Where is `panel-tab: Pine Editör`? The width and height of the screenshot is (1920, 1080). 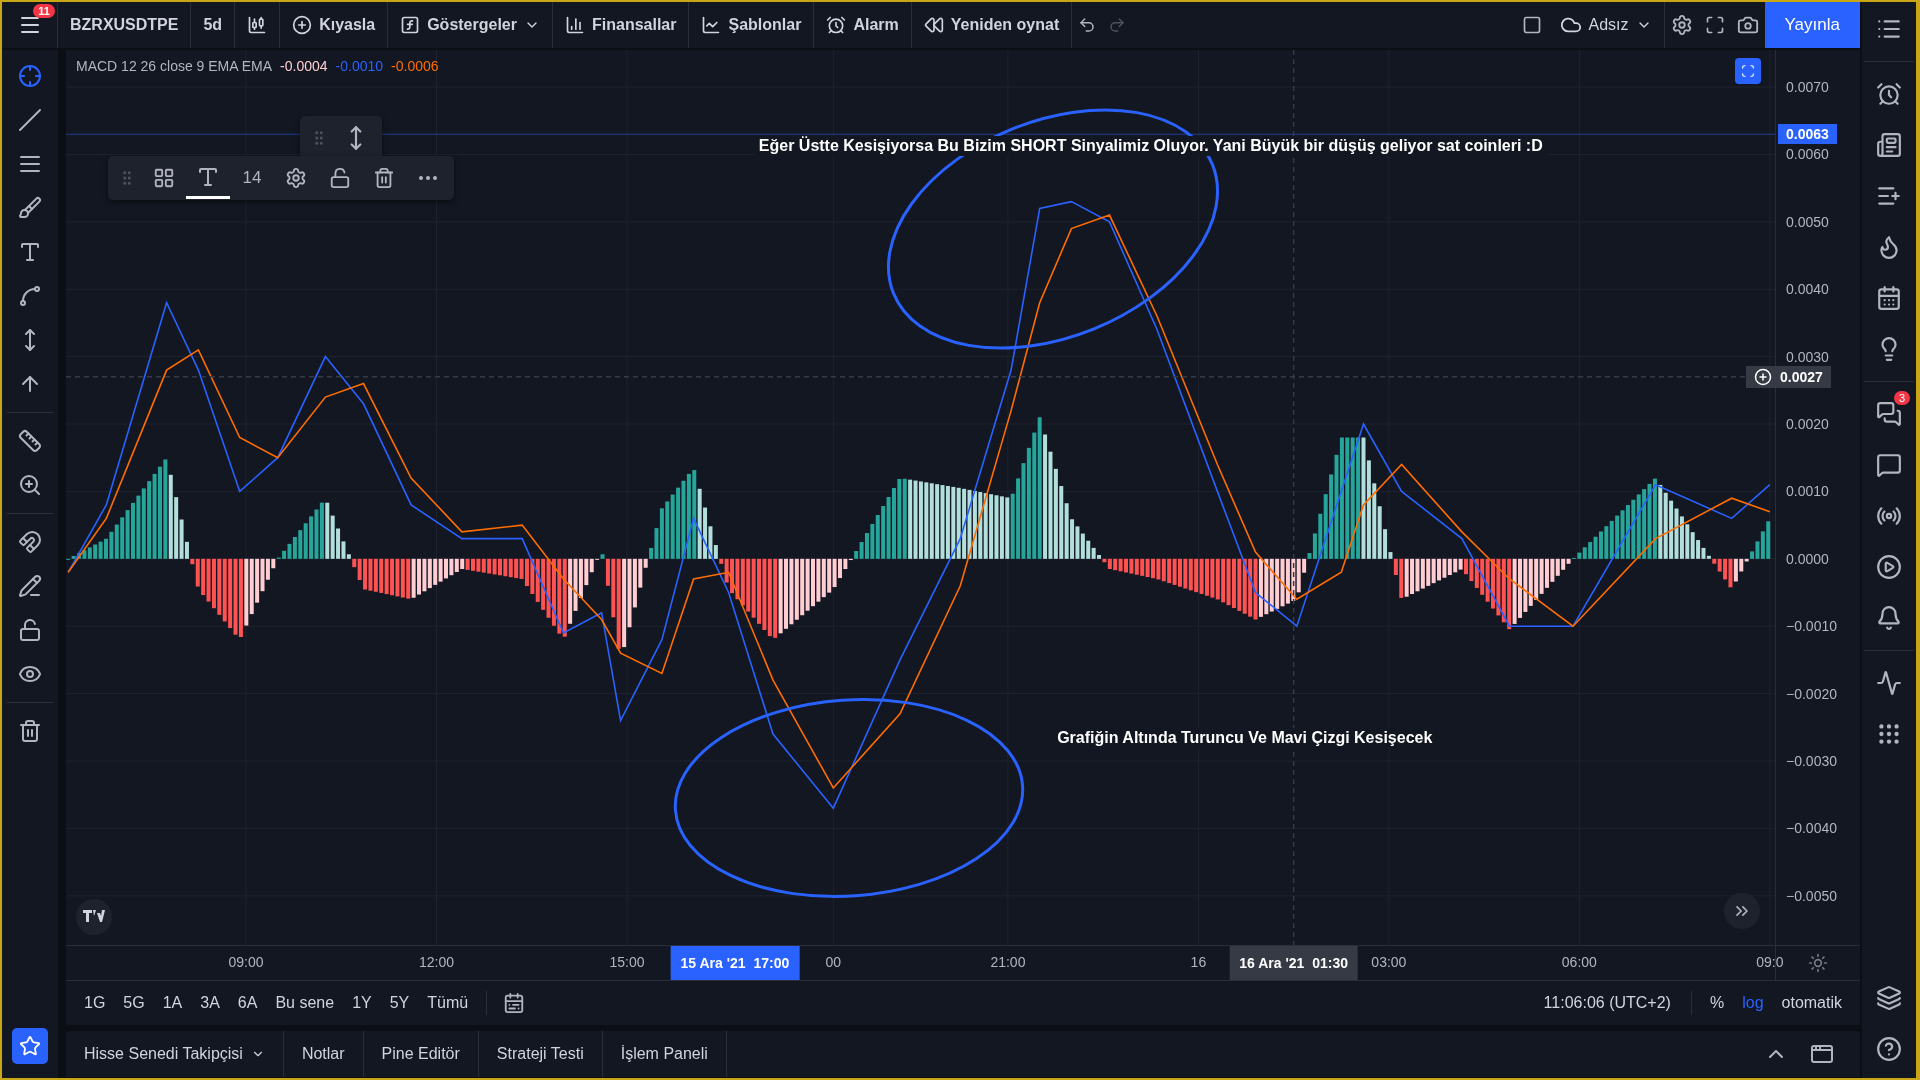
panel-tab: Pine Editör is located at coordinates (421, 1054).